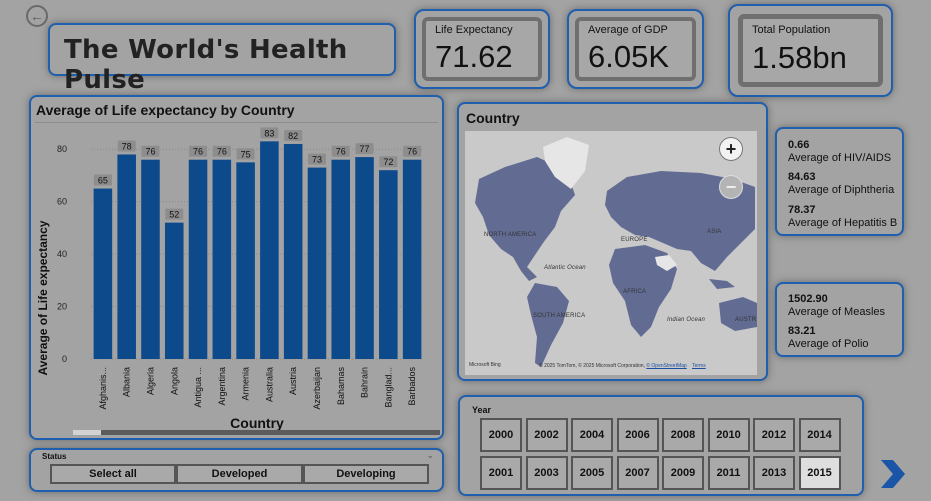  I want to click on chart-scrollbar-thumb, so click(87, 432).